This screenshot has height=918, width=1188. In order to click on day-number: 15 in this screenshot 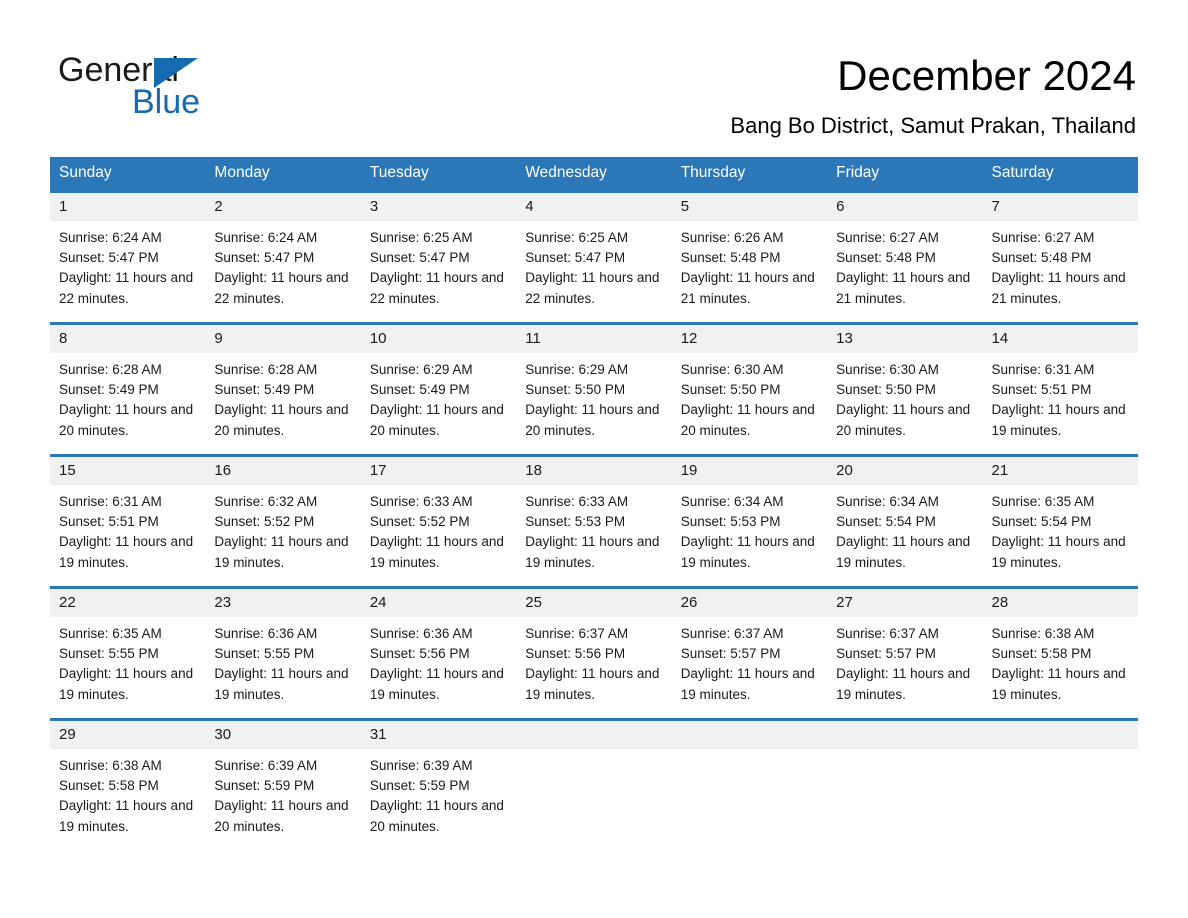, I will do `click(128, 471)`.